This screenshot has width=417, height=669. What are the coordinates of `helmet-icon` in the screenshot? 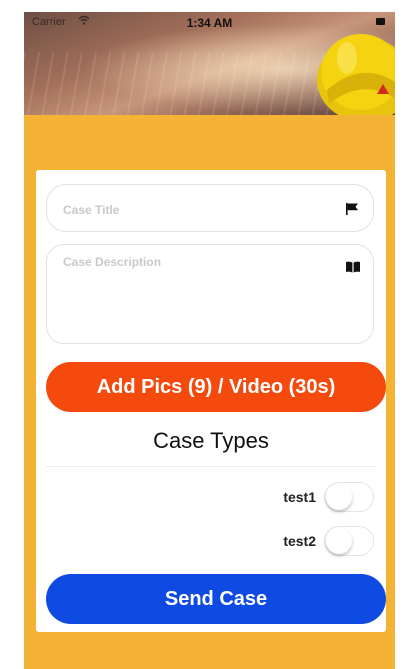 It's located at (356, 74).